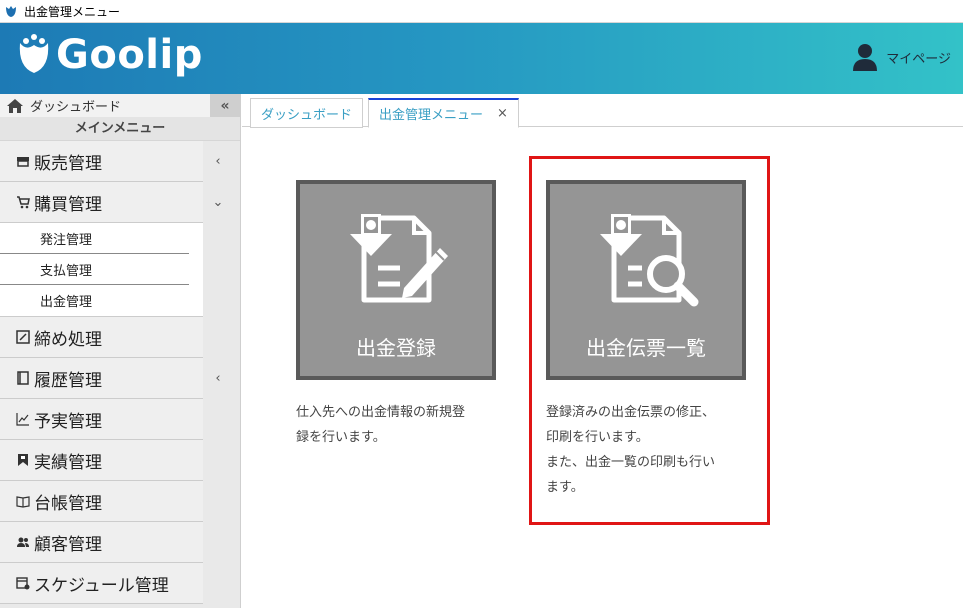 The image size is (963, 608). I want to click on tab-dashboard: ダッシュボード, so click(307, 113).